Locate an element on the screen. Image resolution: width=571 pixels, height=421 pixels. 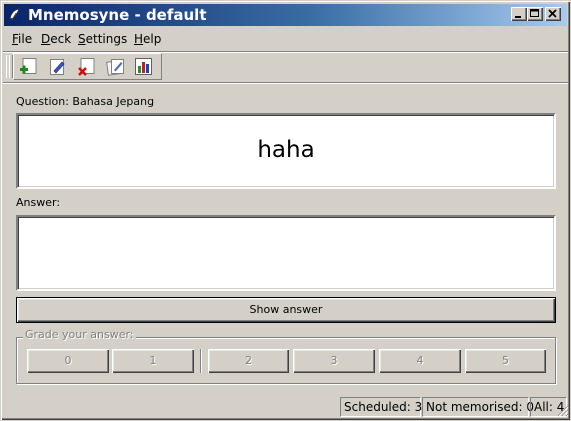
minimize-button is located at coordinates (519, 14).